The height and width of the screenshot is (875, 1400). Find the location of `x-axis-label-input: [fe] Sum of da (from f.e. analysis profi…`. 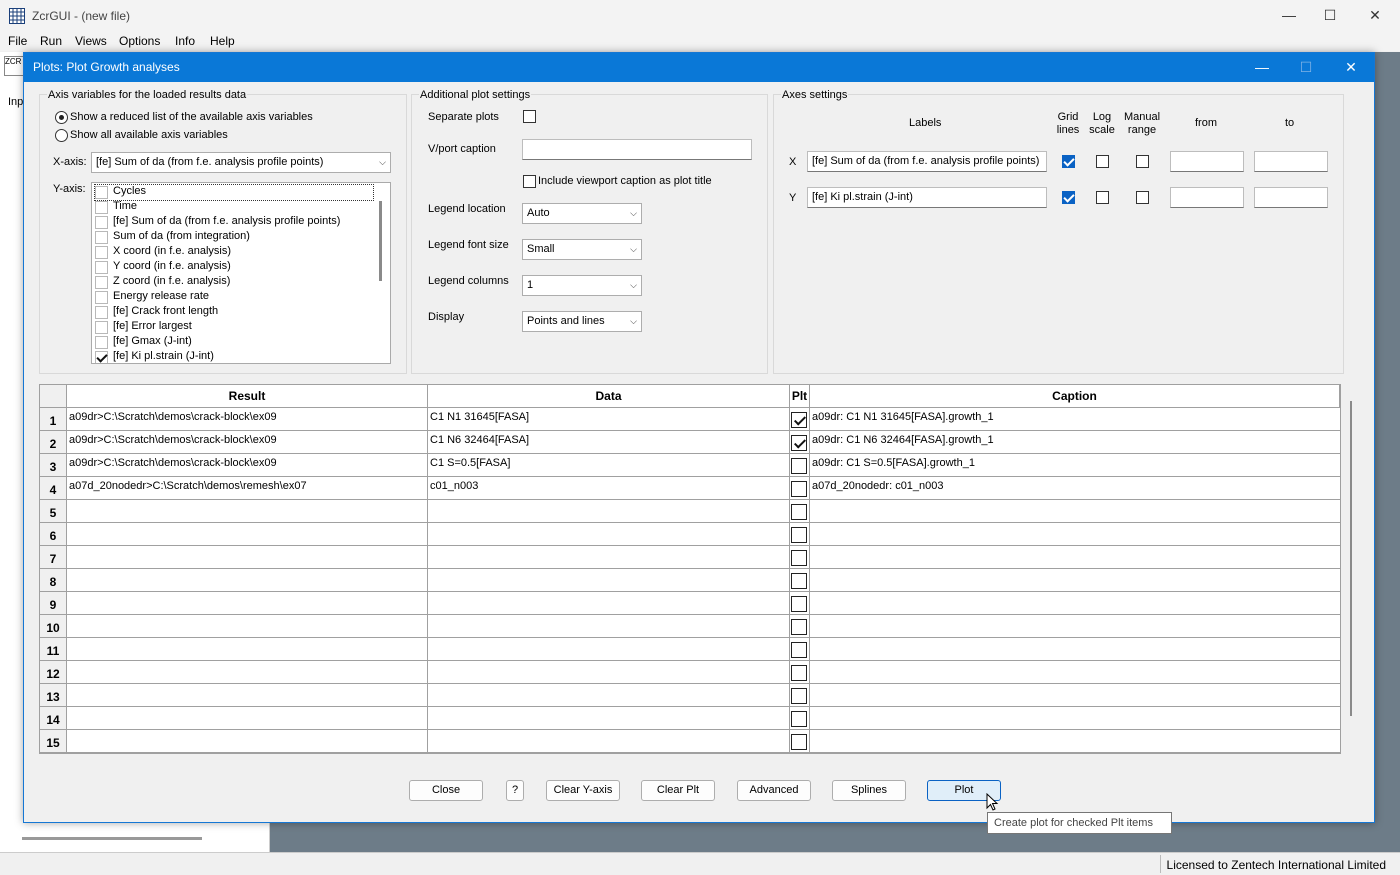

x-axis-label-input: [fe] Sum of da (from f.e. analysis profi… is located at coordinates (927, 161).